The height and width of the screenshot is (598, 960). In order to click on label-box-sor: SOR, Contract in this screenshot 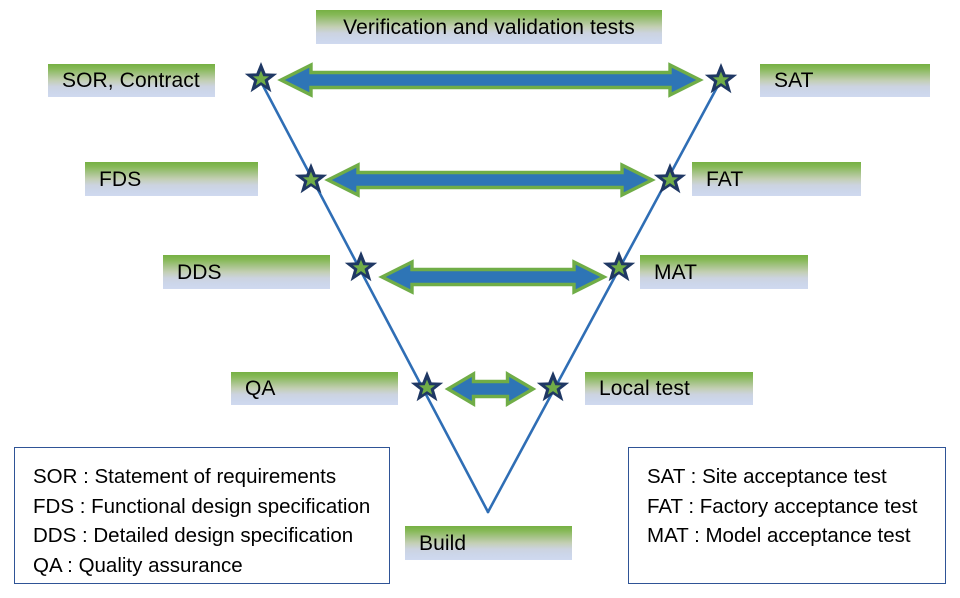, I will do `click(131, 80)`.